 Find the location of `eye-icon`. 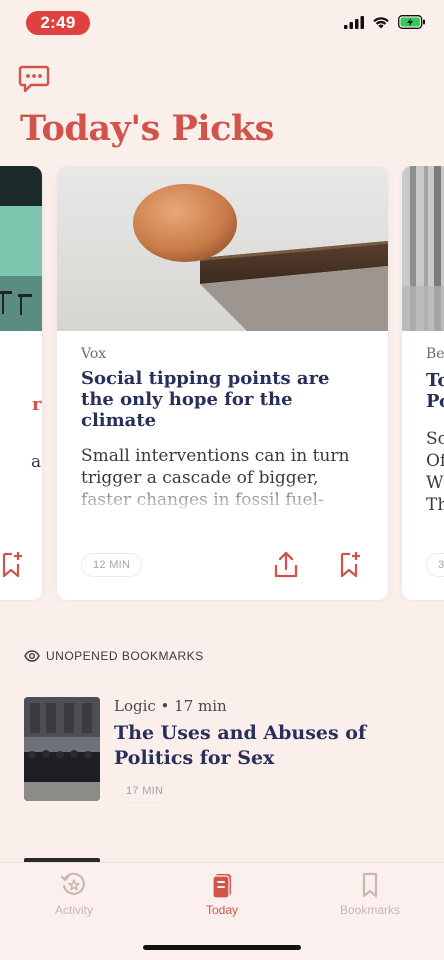

eye-icon is located at coordinates (32, 656).